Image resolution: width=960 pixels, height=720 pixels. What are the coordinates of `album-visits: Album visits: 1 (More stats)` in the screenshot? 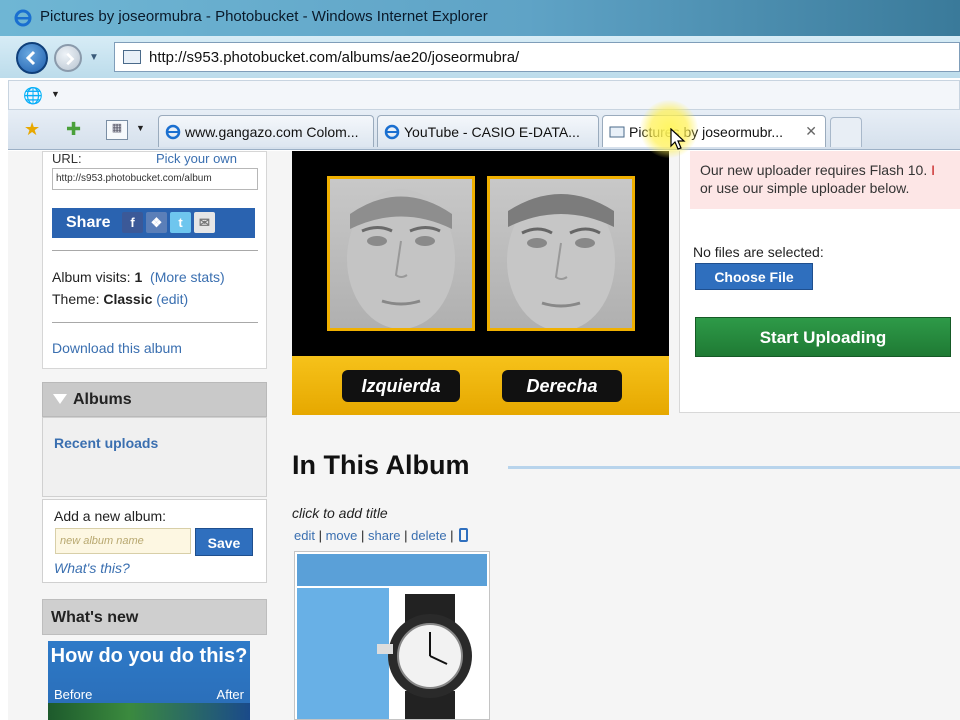 It's located at (138, 277).